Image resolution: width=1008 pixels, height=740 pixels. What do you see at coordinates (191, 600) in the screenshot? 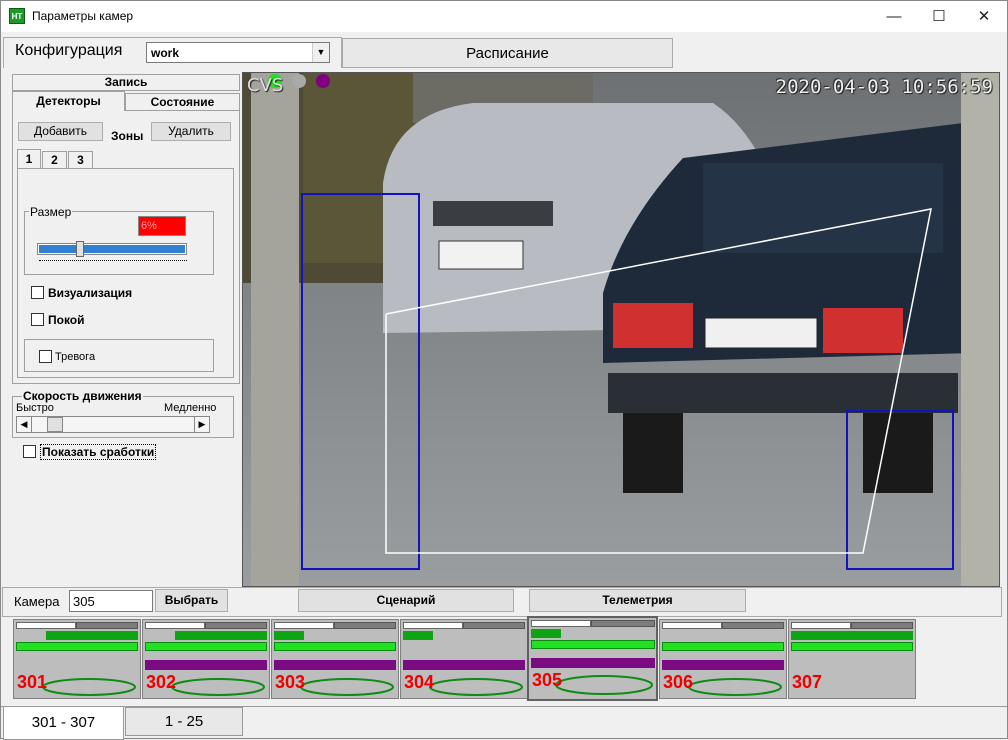
I see `select-camera-button: Выбрать` at bounding box center [191, 600].